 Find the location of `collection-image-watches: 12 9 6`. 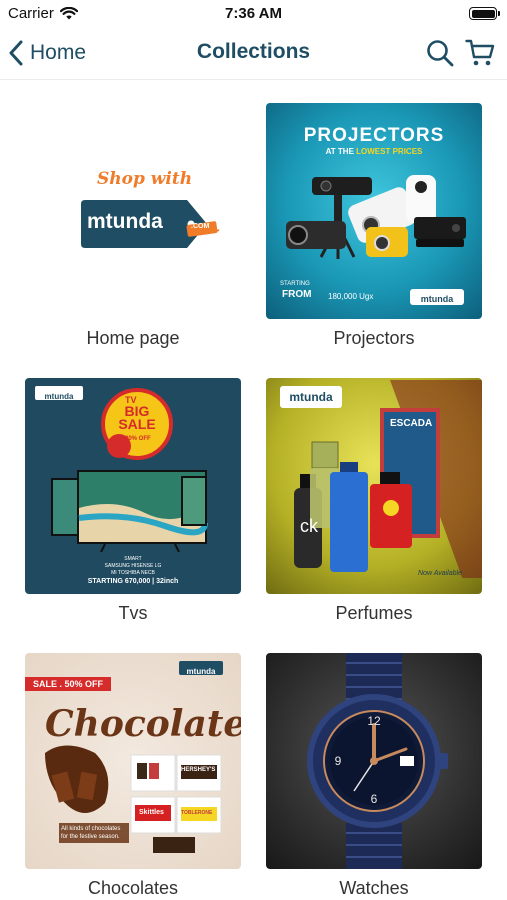

collection-image-watches: 12 9 6 is located at coordinates (374, 761).